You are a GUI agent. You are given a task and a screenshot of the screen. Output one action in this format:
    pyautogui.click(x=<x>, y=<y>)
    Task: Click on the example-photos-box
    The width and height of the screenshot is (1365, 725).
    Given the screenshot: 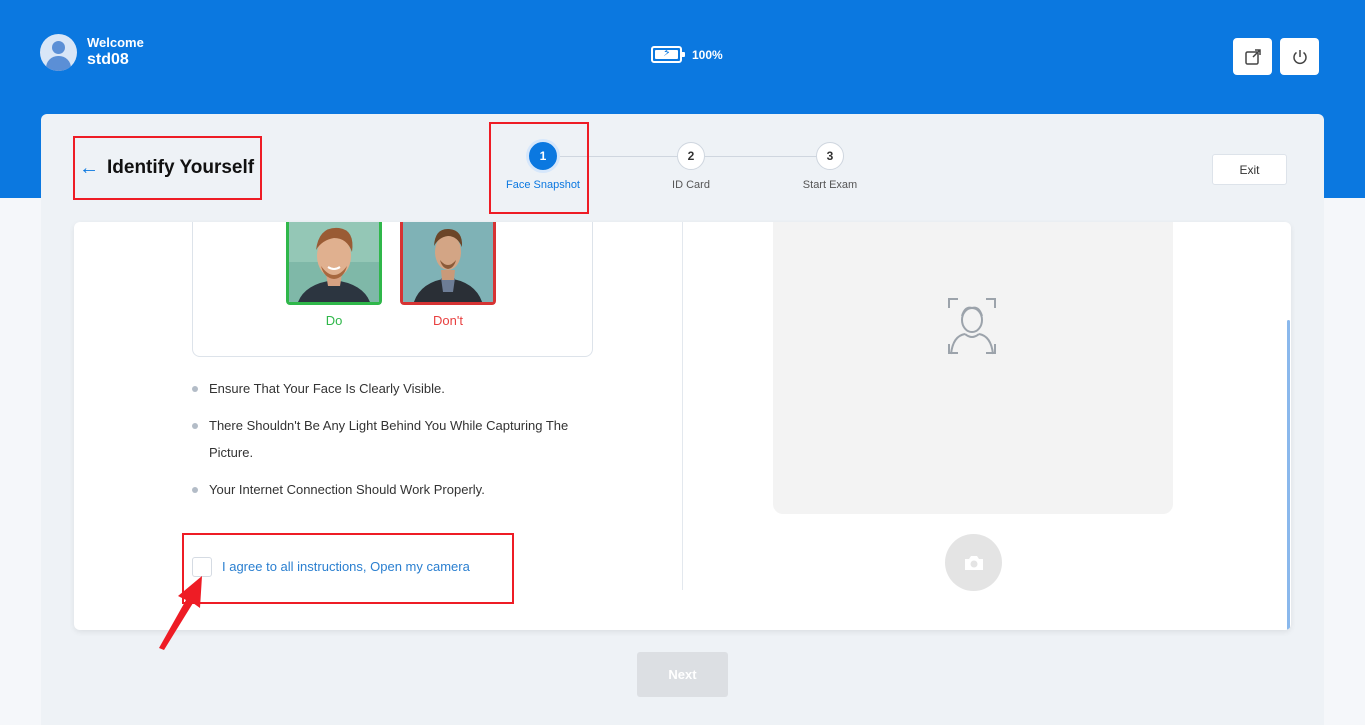 What is the action you would take?
    pyautogui.click(x=392, y=289)
    